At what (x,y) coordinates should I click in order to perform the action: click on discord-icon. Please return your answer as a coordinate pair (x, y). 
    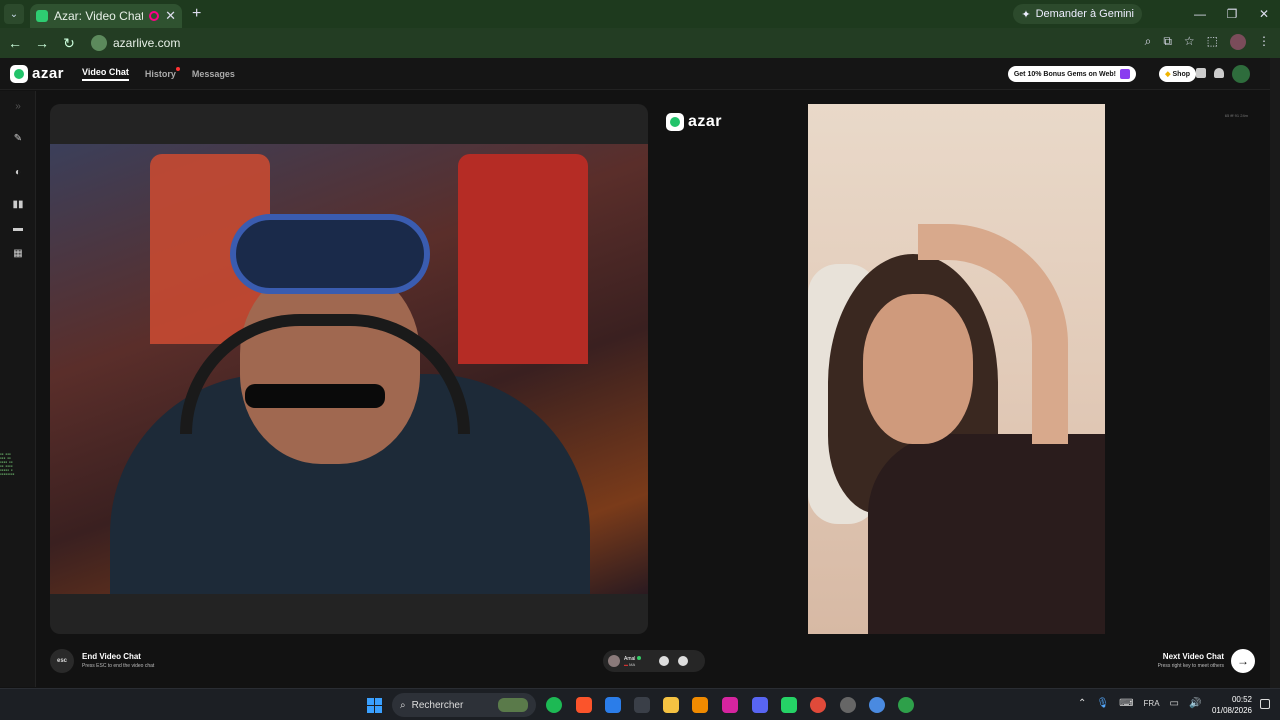
    Looking at the image, I should click on (760, 705).